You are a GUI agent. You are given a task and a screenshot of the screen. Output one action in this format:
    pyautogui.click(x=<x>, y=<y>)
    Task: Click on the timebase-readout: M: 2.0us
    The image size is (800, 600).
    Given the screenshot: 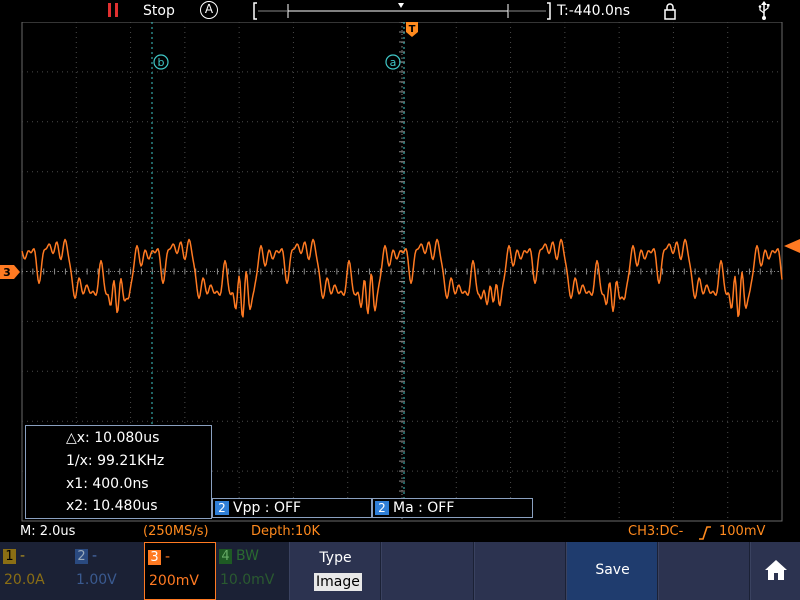 What is the action you would take?
    pyautogui.click(x=47, y=531)
    